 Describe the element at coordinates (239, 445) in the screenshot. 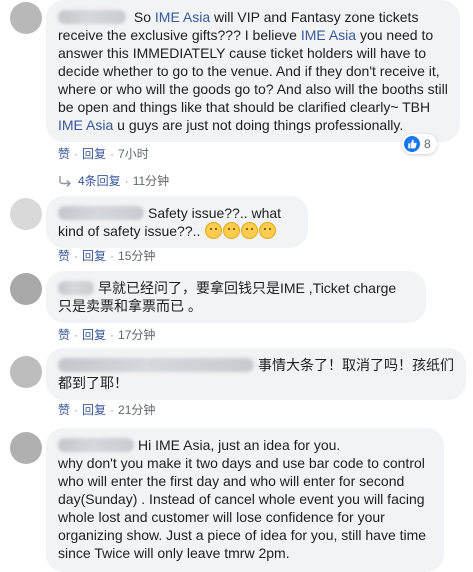

I see `comment-text: Hi IME Asia, just an idea for you.` at that location.